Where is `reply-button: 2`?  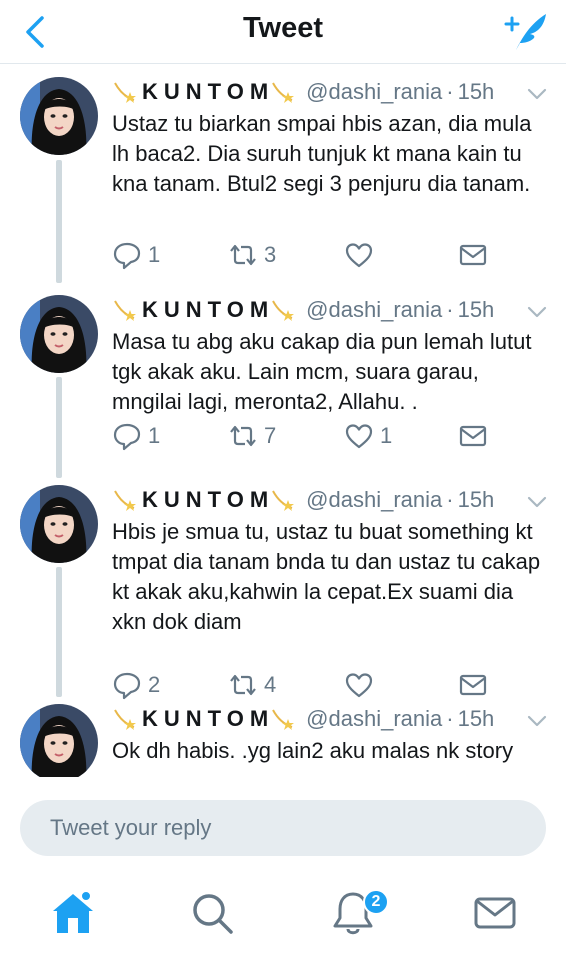 reply-button: 2 is located at coordinates (136, 685).